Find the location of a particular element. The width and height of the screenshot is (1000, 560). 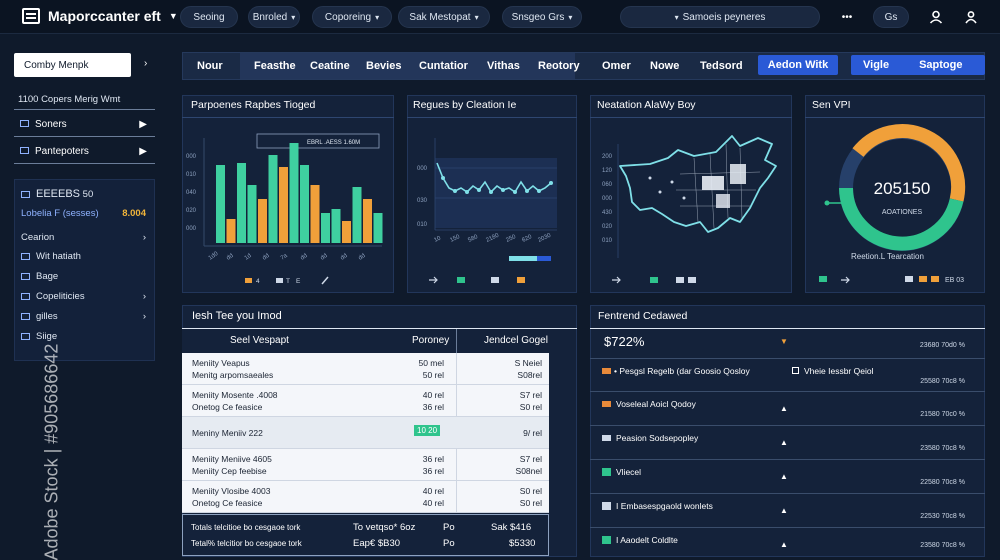

tab-vithas: Vithas is located at coordinates (503, 66).